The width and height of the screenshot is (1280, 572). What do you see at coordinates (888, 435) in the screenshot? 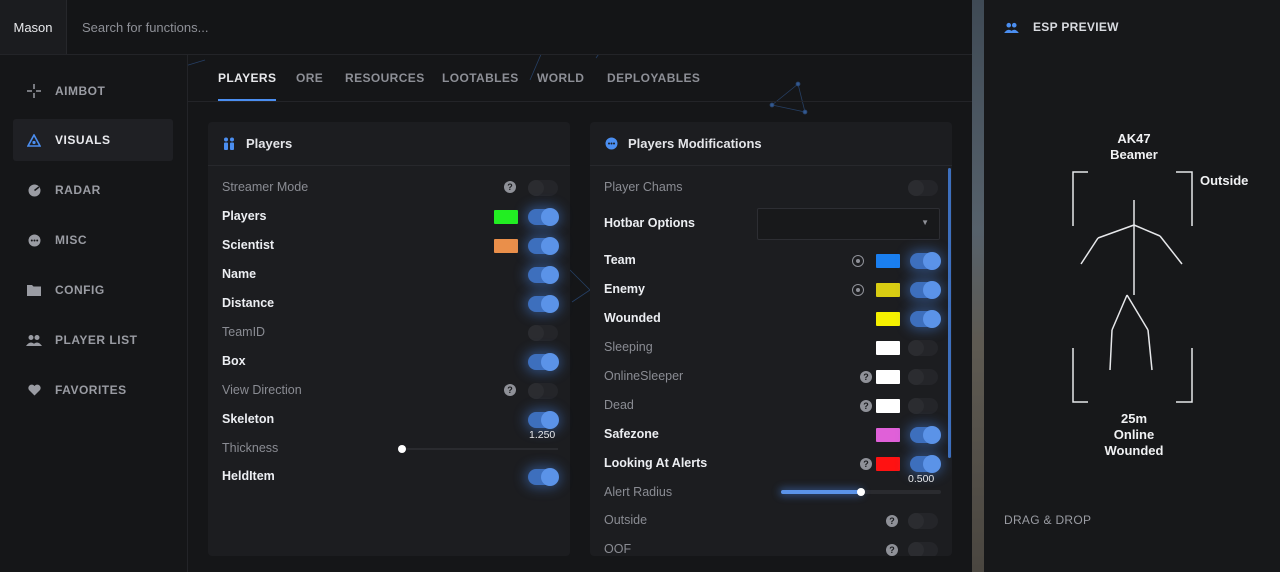
I see `safezone-color-swatch` at bounding box center [888, 435].